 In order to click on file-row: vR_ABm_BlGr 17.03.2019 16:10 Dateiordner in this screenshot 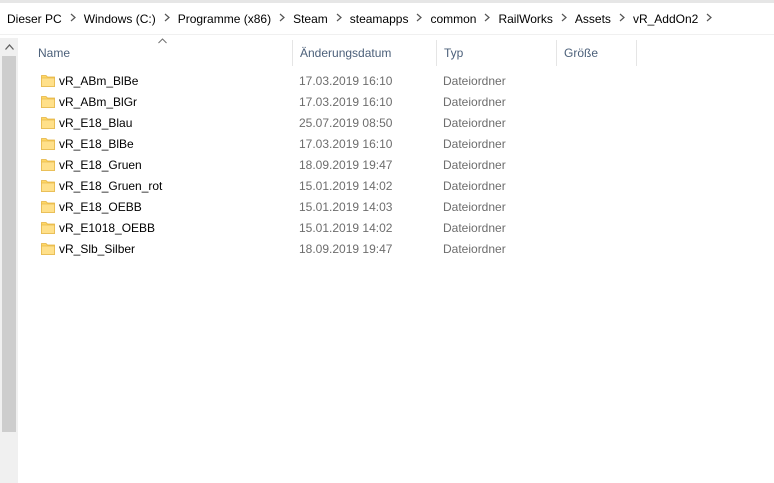, I will do `click(308, 102)`.